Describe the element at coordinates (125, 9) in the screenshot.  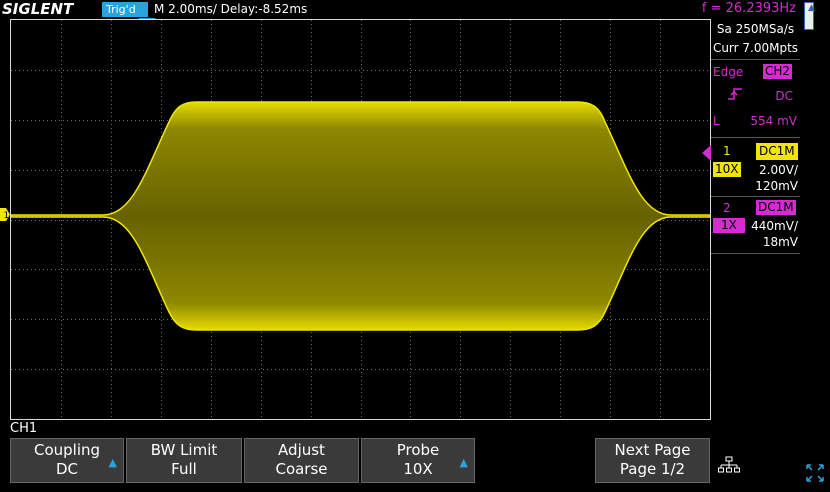
I see `trigger-status-badge: Trig'd` at that location.